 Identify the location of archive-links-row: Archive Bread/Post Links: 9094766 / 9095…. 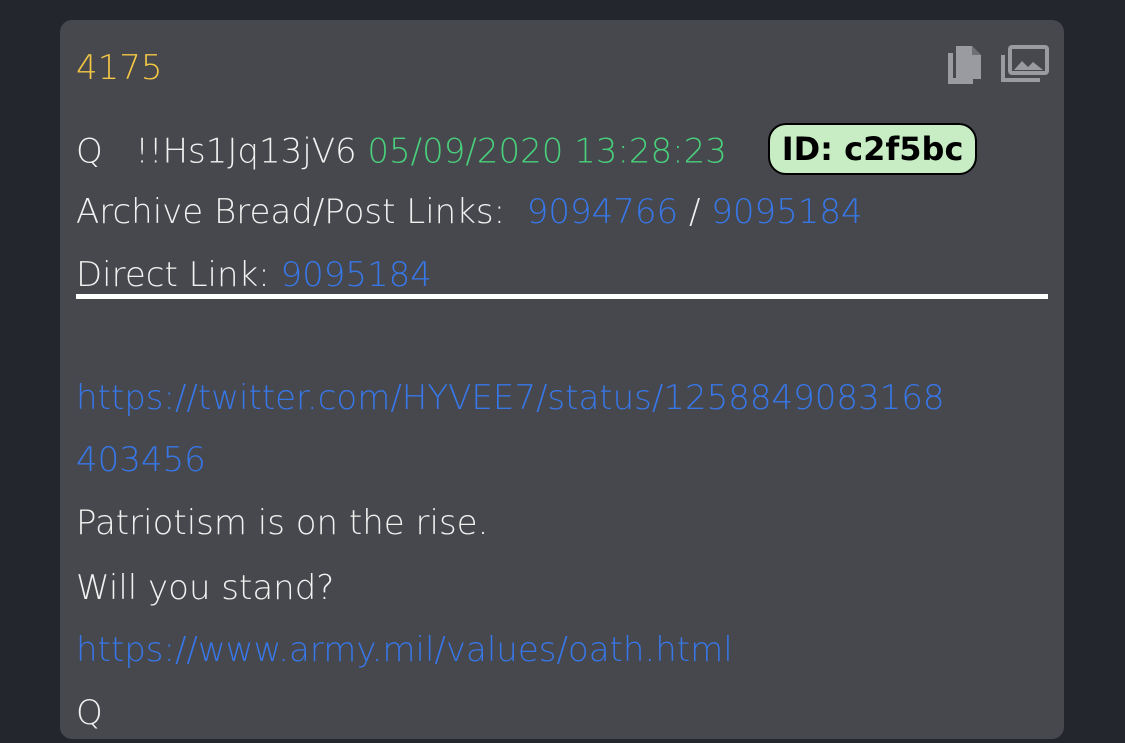
(469, 212).